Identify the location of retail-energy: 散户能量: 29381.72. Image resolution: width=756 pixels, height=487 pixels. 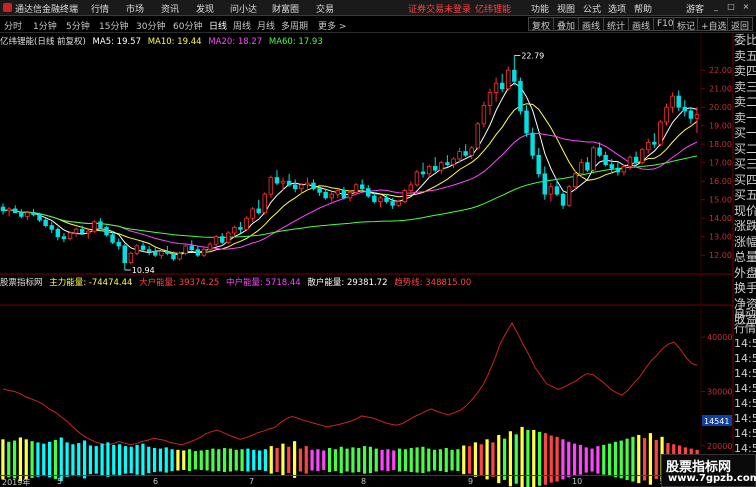
(347, 283).